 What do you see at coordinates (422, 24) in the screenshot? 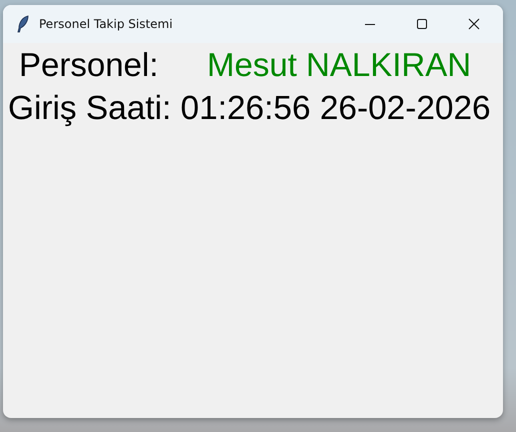
I see `maximize-icon` at bounding box center [422, 24].